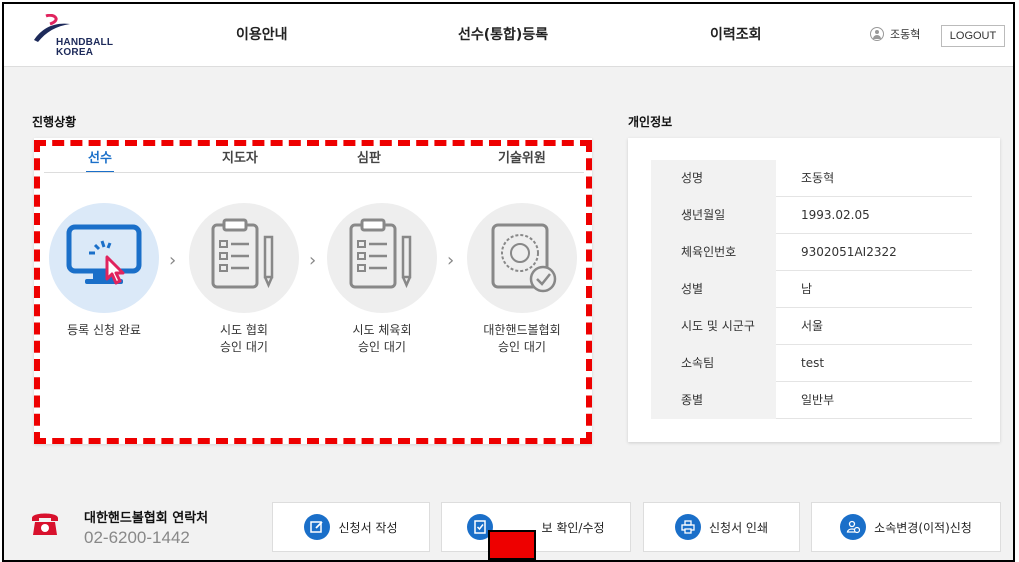 Image resolution: width=1019 pixels, height=562 pixels. I want to click on info-value: 서울, so click(812, 326).